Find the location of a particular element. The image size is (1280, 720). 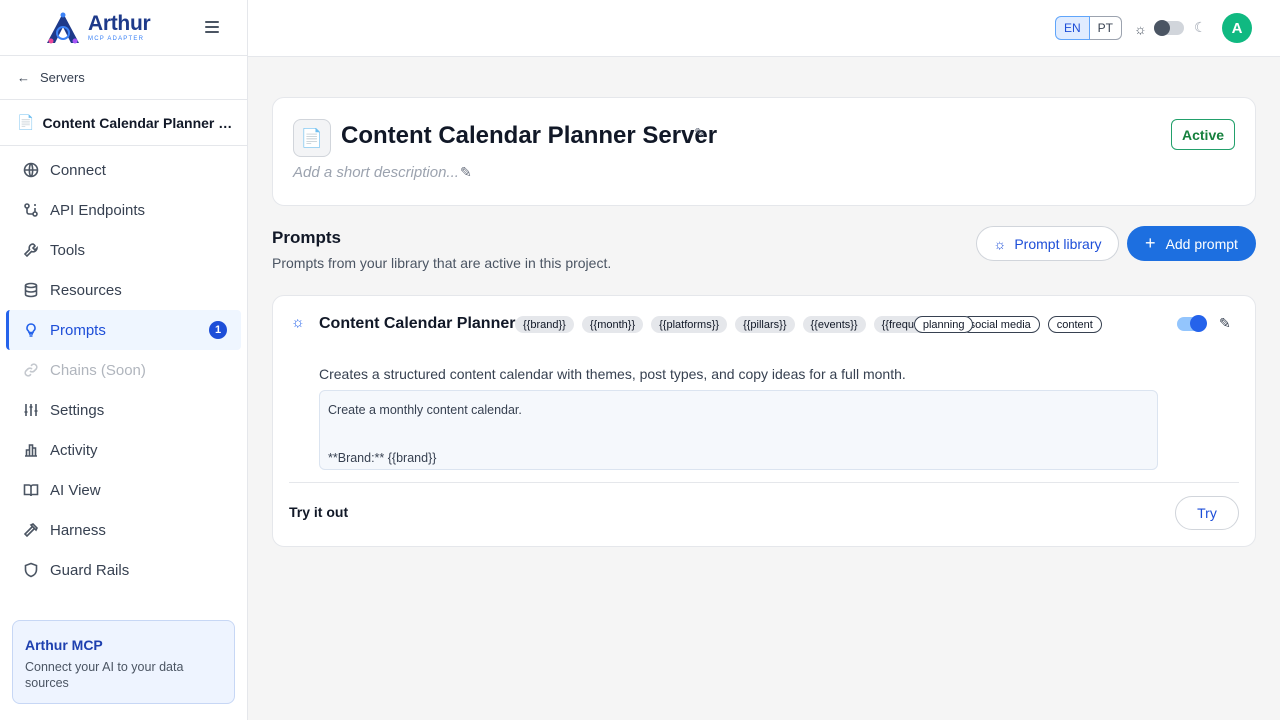

arrow-left-icon: ← is located at coordinates (23, 77).